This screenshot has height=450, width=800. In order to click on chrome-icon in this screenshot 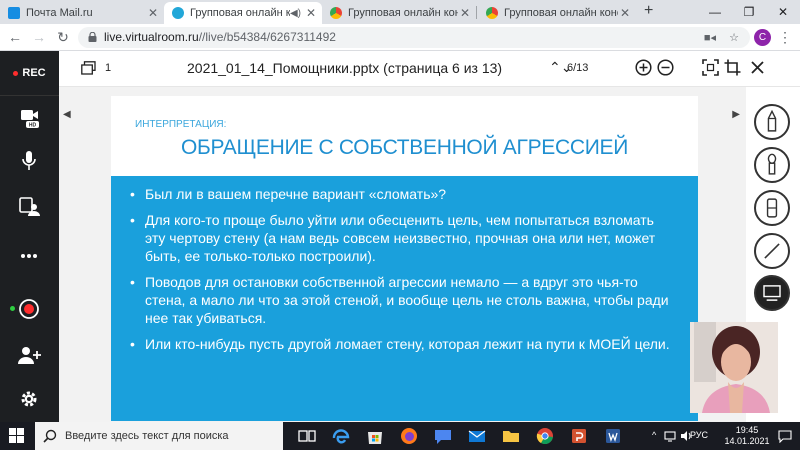, I will do `click(545, 436)`.